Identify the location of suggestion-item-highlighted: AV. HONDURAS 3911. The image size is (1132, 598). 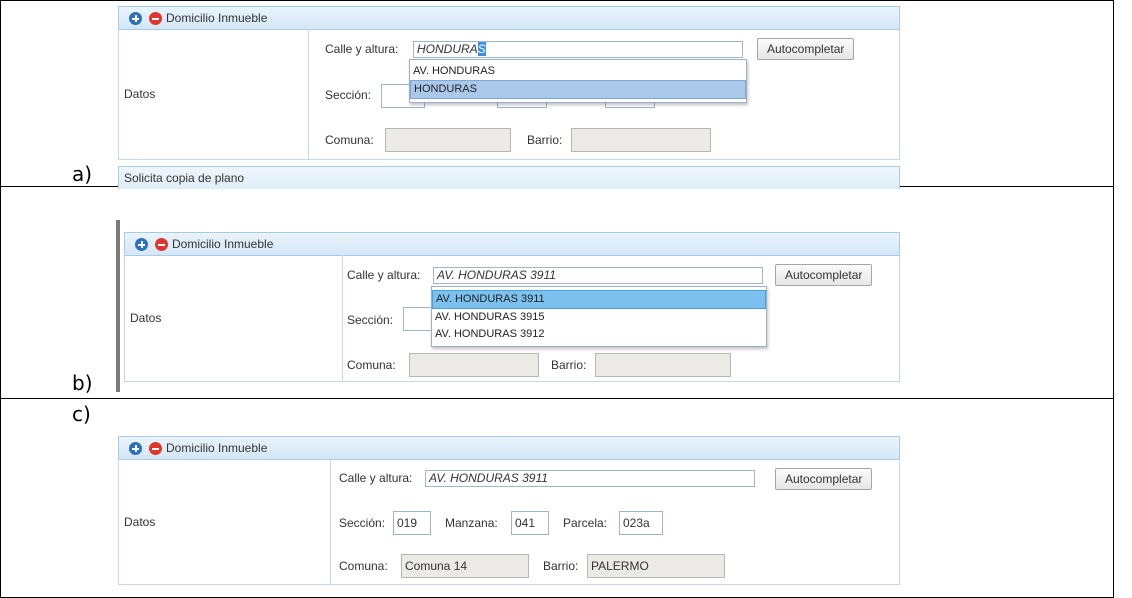
(599, 299).